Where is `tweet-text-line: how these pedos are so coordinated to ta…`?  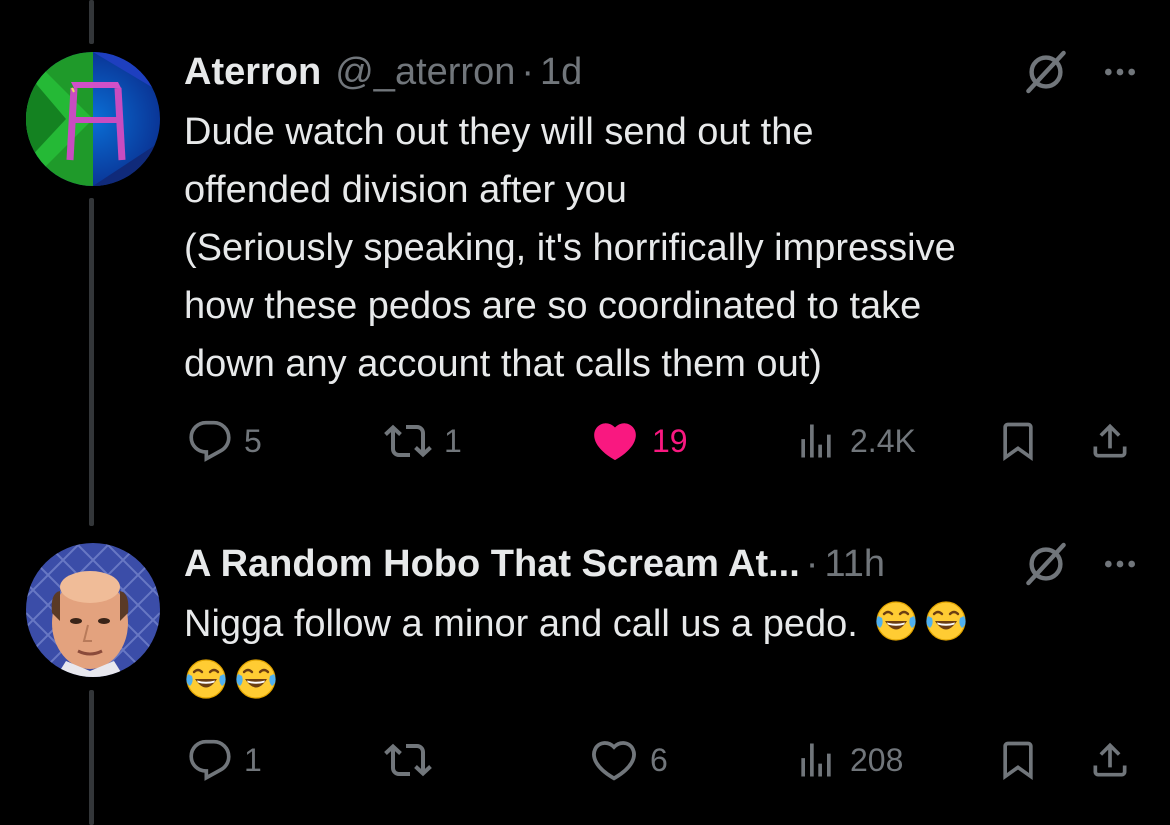 tweet-text-line: how these pedos are so coordinated to ta… is located at coordinates (553, 306).